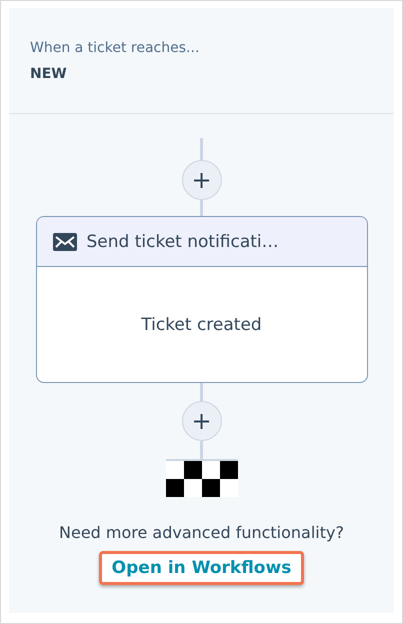  I want to click on trigger-stage: NEW, so click(49, 74).